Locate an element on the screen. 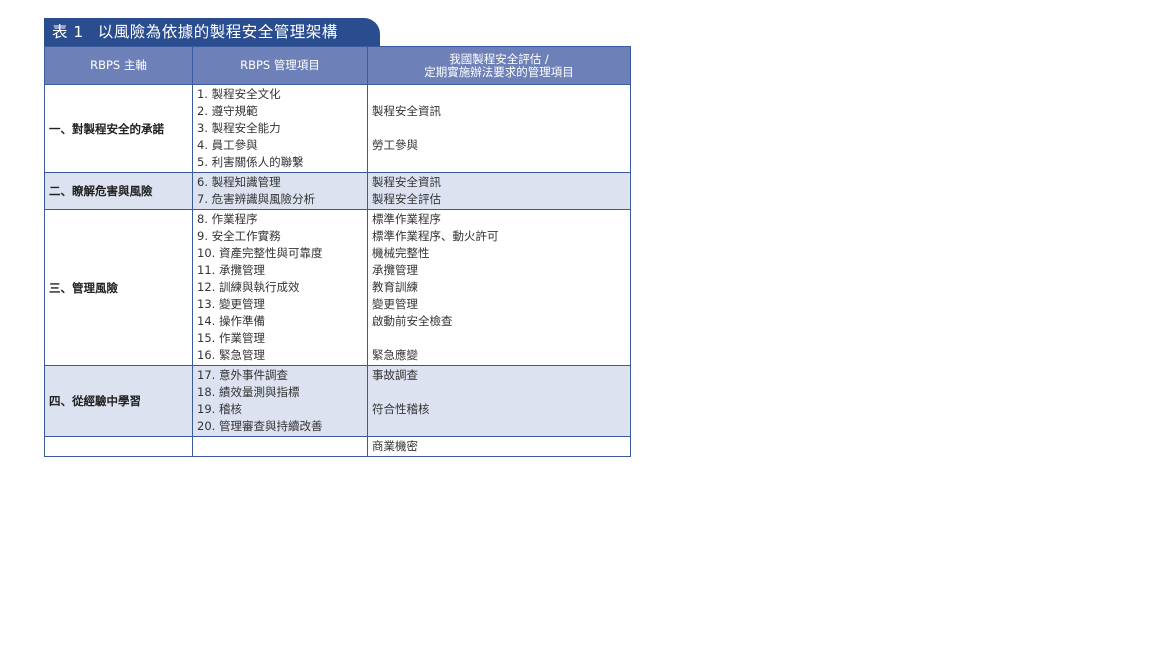 This screenshot has width=1152, height=648. rbps-item is located at coordinates (282, 446).